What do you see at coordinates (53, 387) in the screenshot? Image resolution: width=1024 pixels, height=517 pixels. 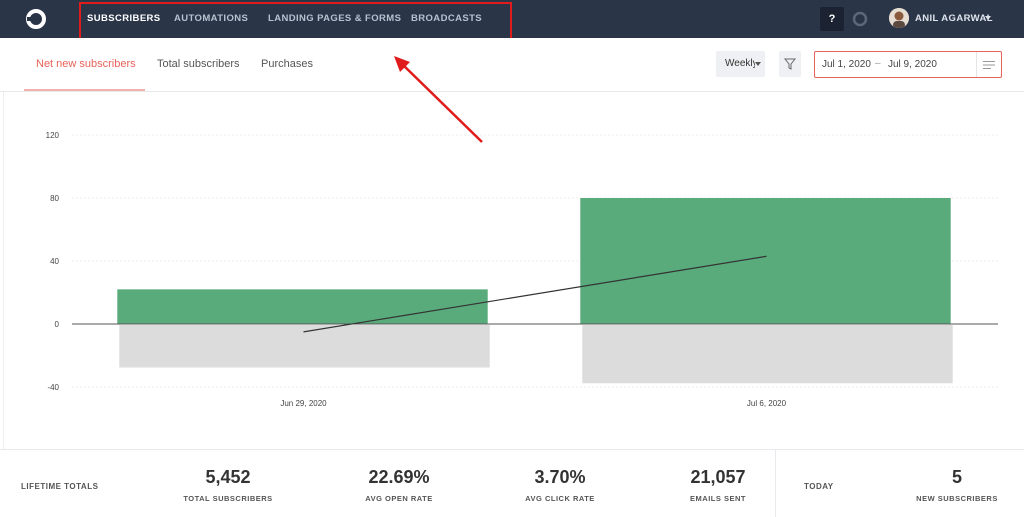 I see `y-tick-label: -40` at bounding box center [53, 387].